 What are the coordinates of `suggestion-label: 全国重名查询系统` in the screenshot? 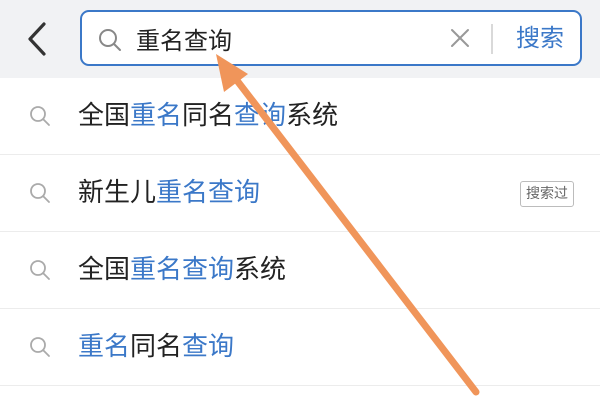 It's located at (182, 270).